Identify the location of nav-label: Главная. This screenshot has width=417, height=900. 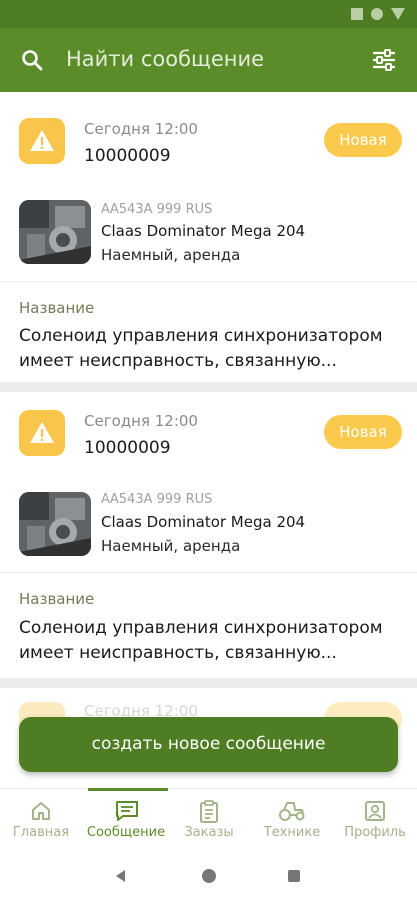
(41, 832).